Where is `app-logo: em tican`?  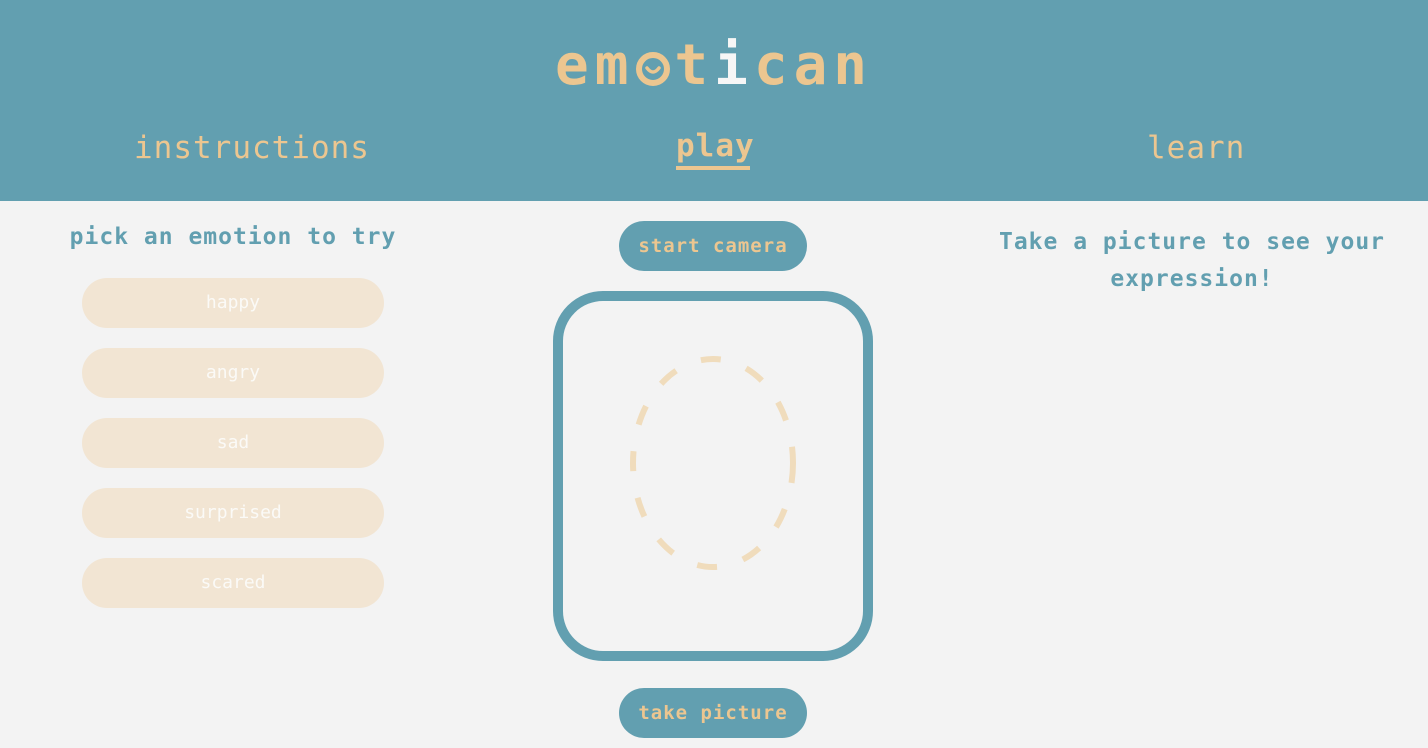
app-logo: em tican is located at coordinates (714, 66).